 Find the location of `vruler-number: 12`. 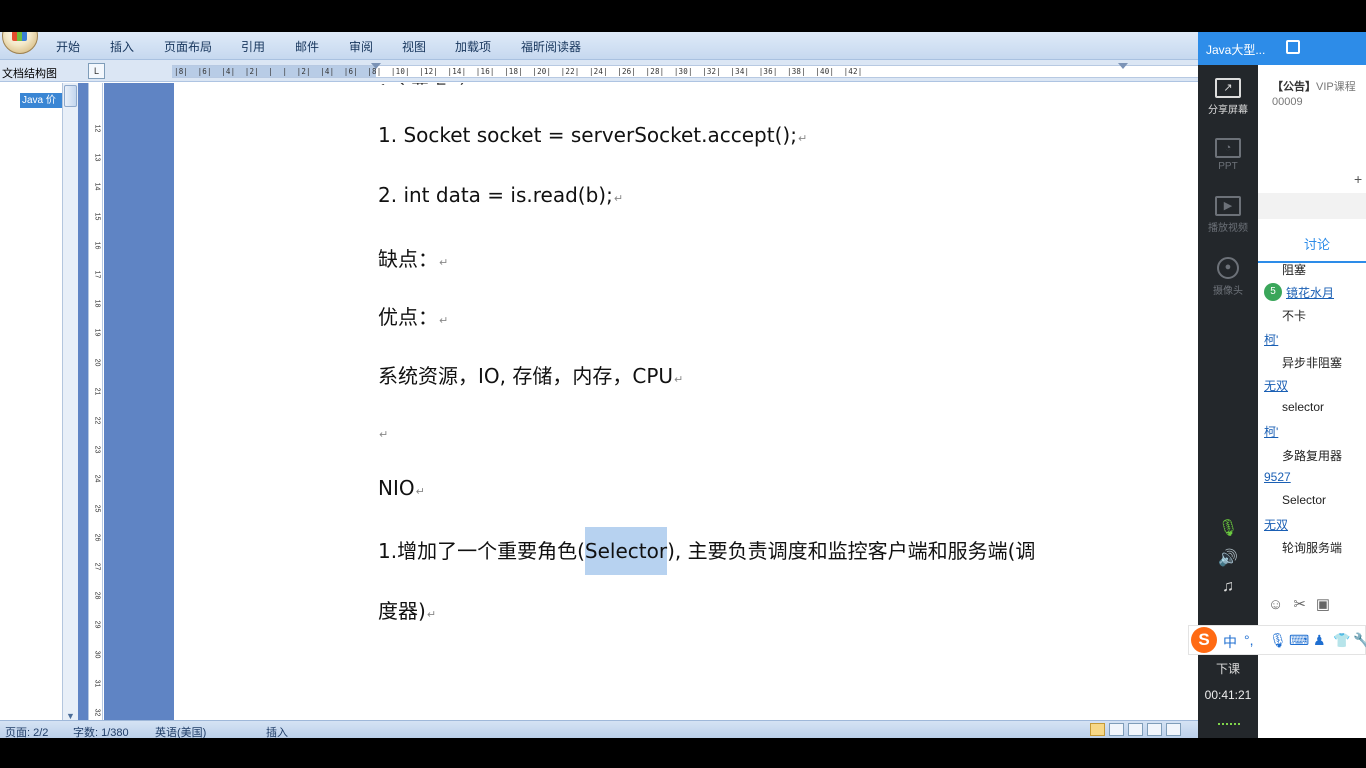

vruler-number: 12 is located at coordinates (97, 128).